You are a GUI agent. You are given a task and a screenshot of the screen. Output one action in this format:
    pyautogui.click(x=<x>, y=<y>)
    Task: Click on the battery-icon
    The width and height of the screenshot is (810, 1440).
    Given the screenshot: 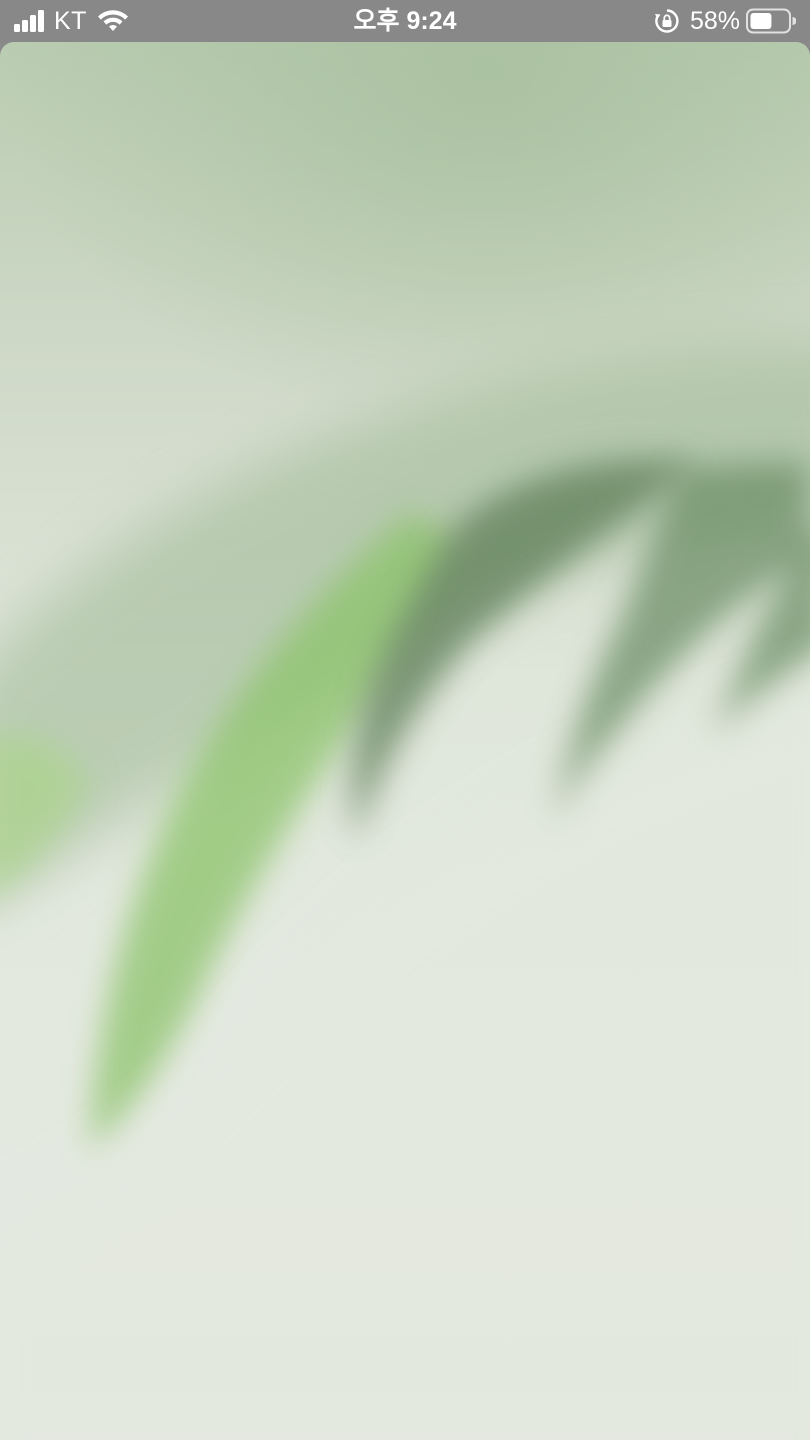 What is the action you would take?
    pyautogui.click(x=771, y=21)
    